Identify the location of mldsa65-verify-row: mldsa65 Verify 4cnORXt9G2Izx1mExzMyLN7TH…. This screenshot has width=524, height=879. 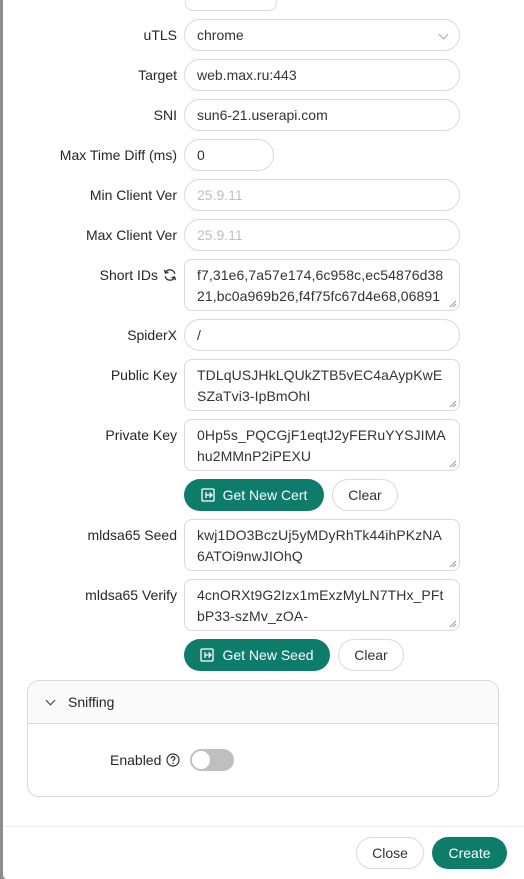
(263, 605).